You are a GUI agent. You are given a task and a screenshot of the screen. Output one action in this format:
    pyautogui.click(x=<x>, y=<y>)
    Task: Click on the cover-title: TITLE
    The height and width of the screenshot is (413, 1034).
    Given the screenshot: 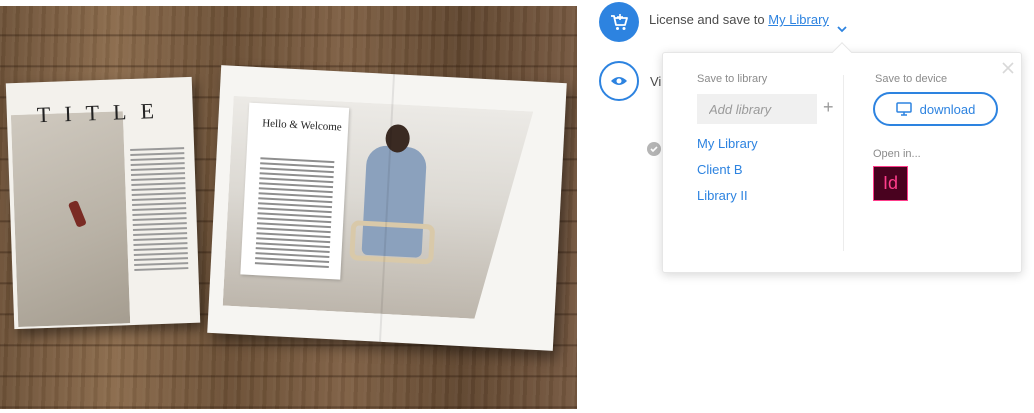 What is the action you would take?
    pyautogui.click(x=102, y=112)
    